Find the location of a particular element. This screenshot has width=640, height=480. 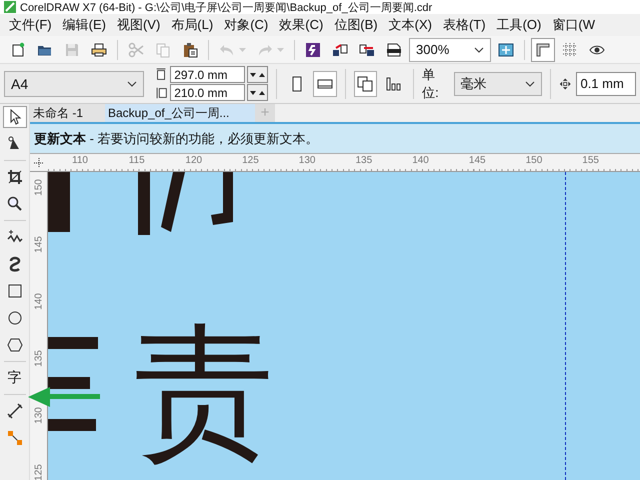

dimension-tool-icon is located at coordinates (14, 411).